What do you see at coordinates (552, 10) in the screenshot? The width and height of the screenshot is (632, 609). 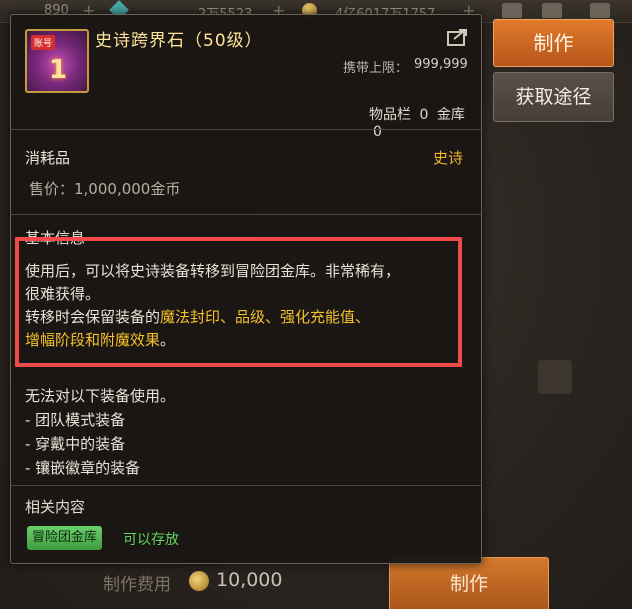 I see `mail-icon` at bounding box center [552, 10].